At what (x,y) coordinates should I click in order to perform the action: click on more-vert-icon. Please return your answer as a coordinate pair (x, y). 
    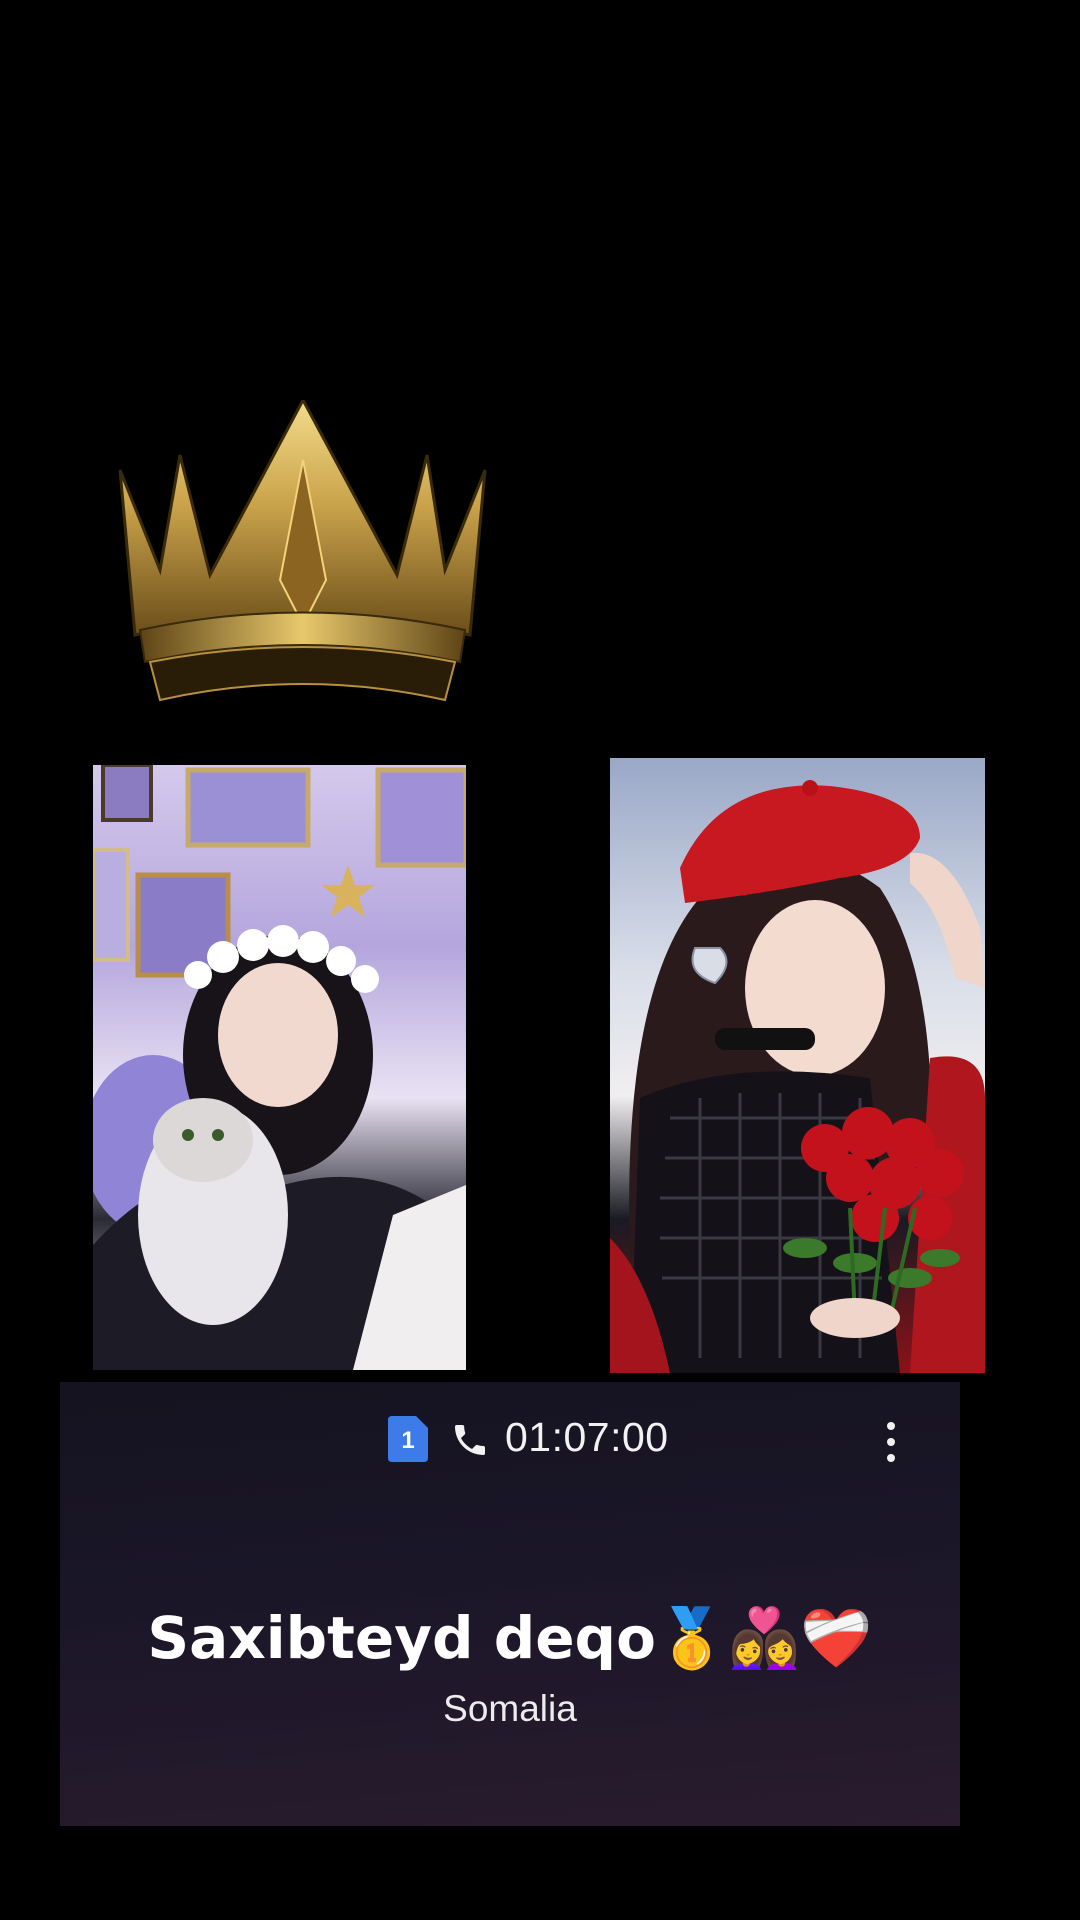
    Looking at the image, I should click on (891, 1442).